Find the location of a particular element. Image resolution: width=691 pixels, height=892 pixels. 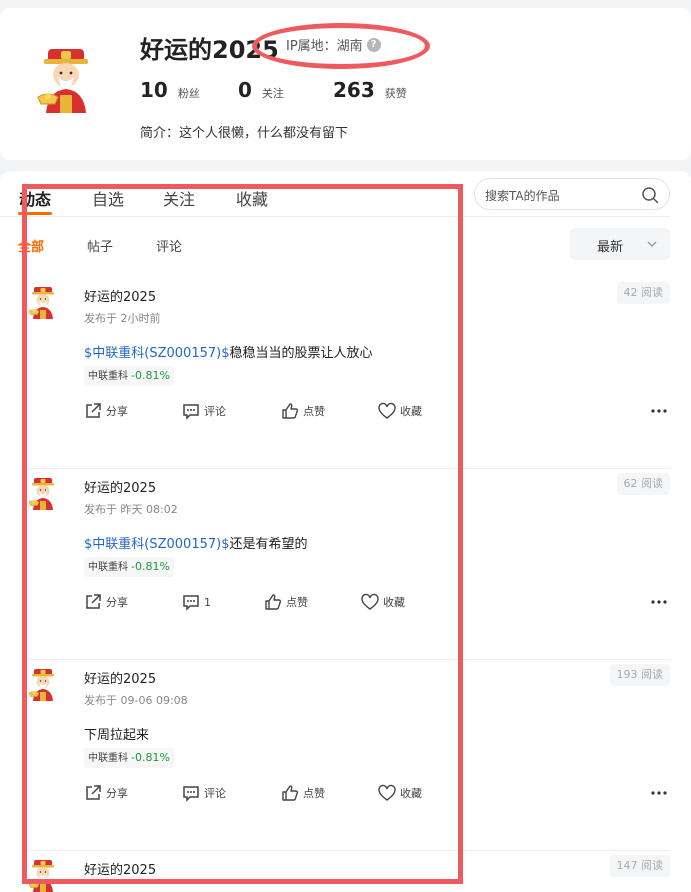

profile-bio: 简介：这个人很懒，什么都没有留下 is located at coordinates (244, 133).